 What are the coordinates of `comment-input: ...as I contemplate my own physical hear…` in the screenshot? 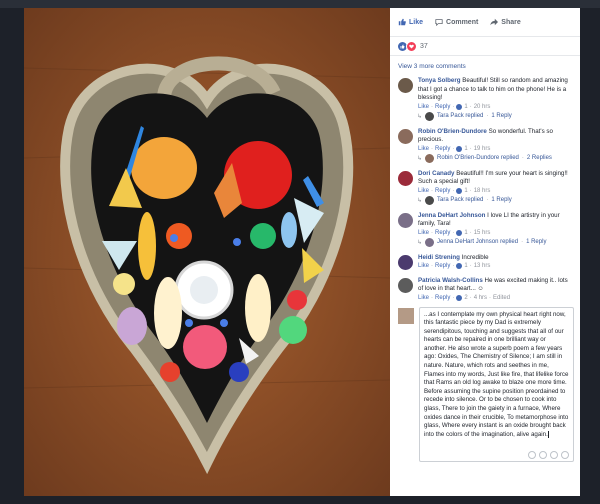 It's located at (496, 384).